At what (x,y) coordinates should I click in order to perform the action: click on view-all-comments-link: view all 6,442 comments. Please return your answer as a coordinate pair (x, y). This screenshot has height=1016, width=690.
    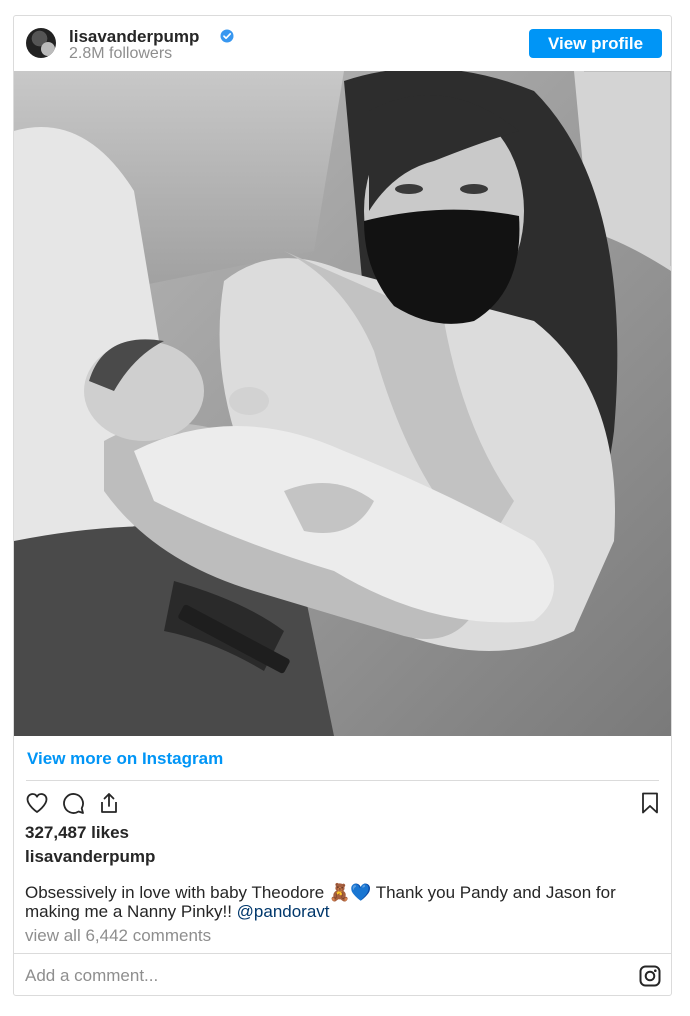
    Looking at the image, I should click on (118, 936).